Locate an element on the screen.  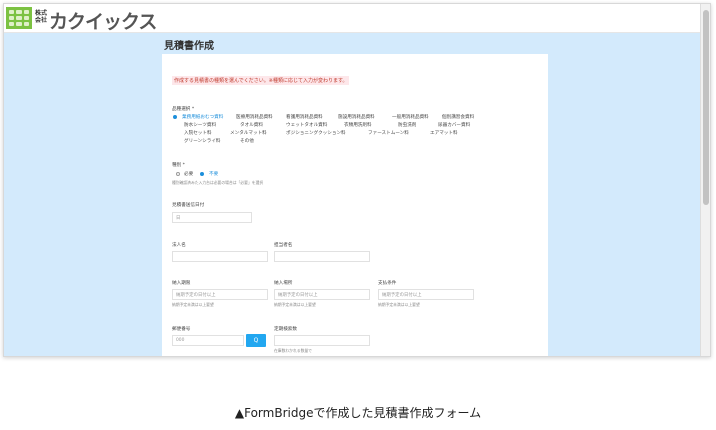
date-input: 日 is located at coordinates (212, 217).